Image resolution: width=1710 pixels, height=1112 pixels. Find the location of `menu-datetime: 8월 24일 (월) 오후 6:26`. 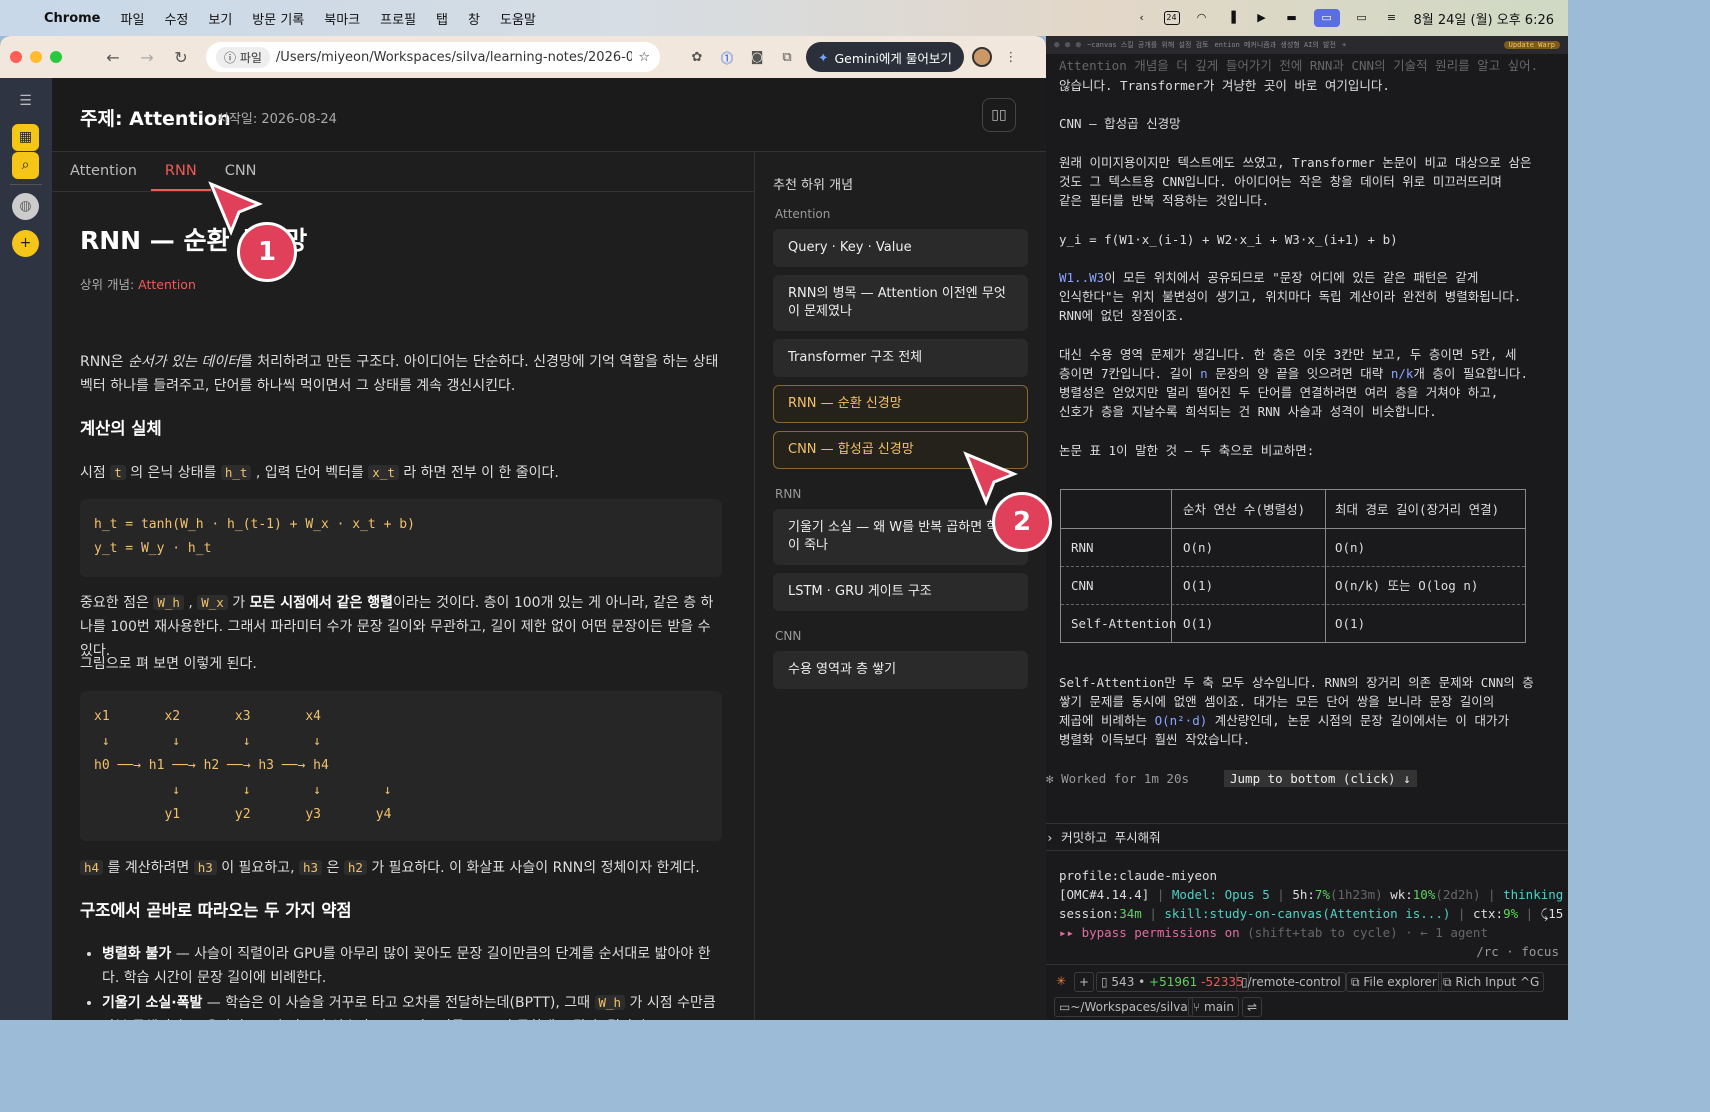

menu-datetime: 8월 24일 (월) 오후 6:26 is located at coordinates (1484, 18).